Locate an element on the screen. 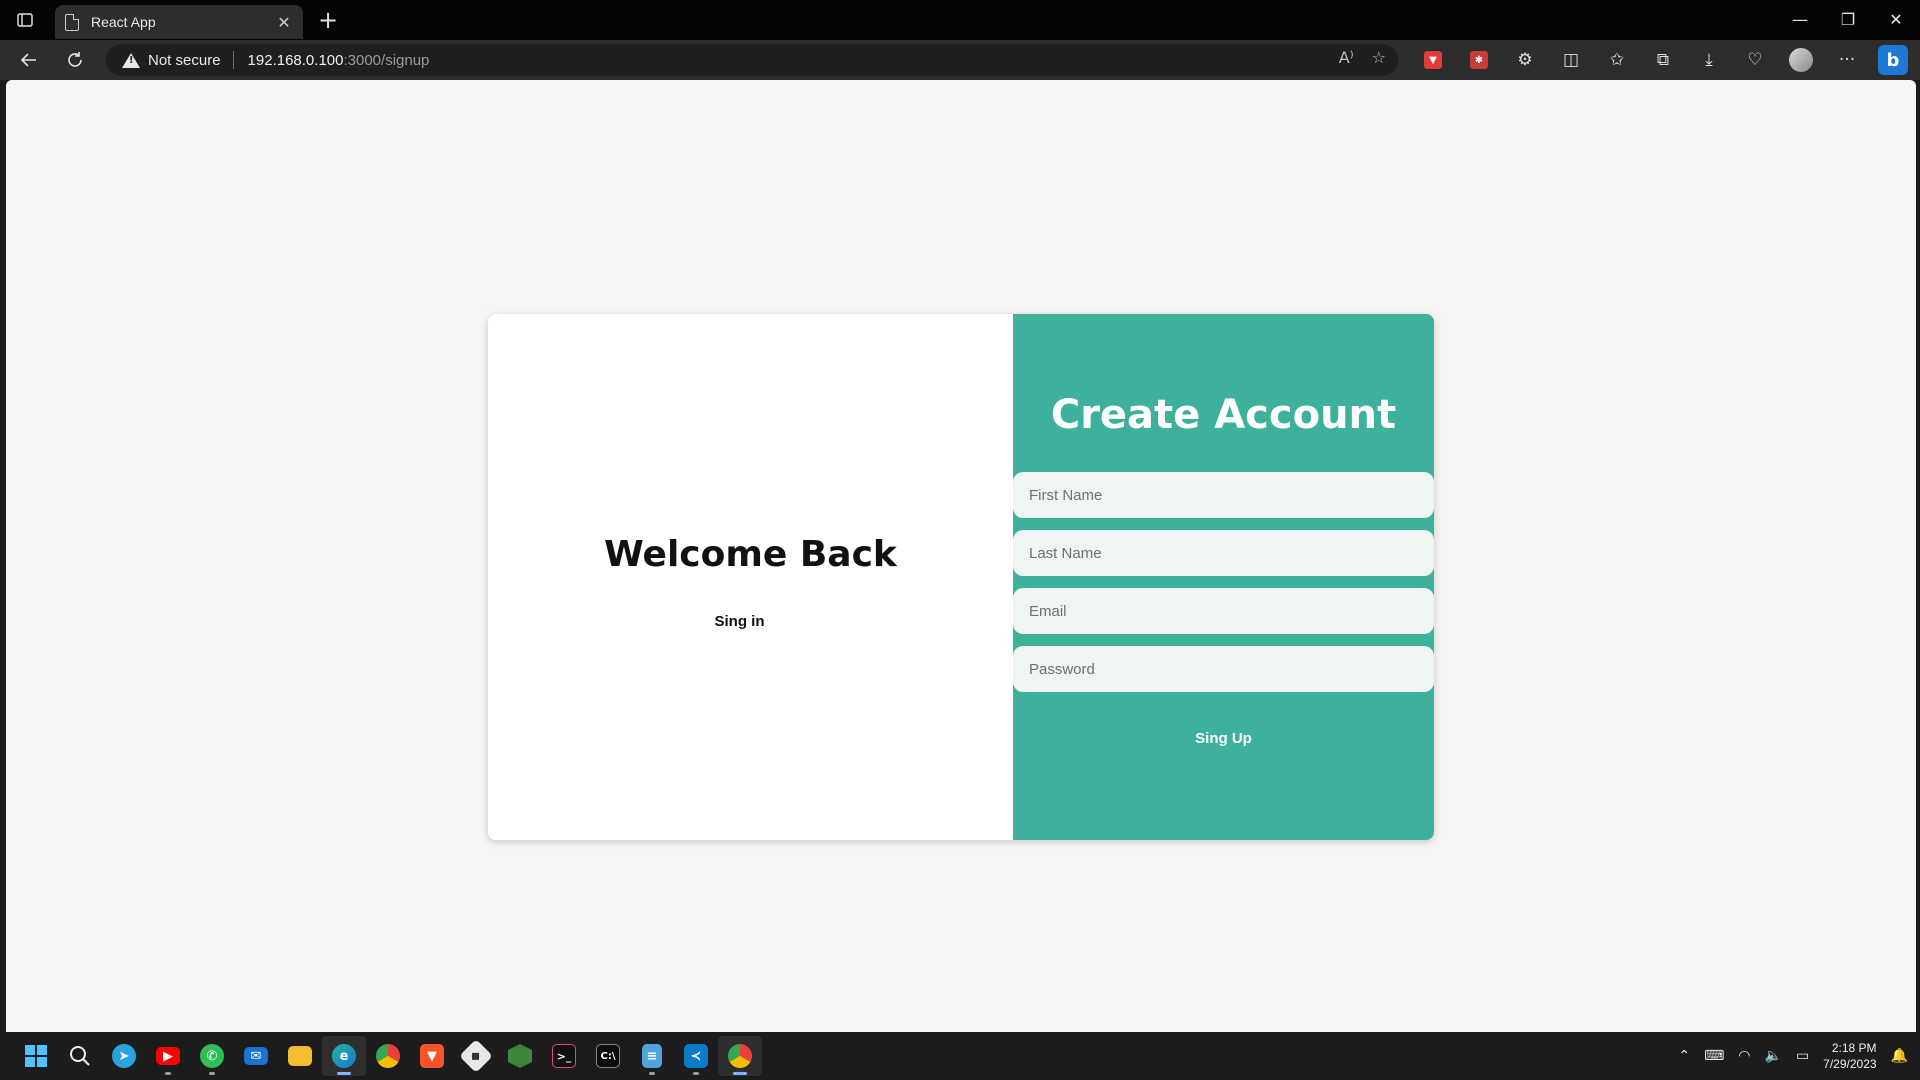 The width and height of the screenshot is (1920, 1080). taskbar-node is located at coordinates (520, 1056).